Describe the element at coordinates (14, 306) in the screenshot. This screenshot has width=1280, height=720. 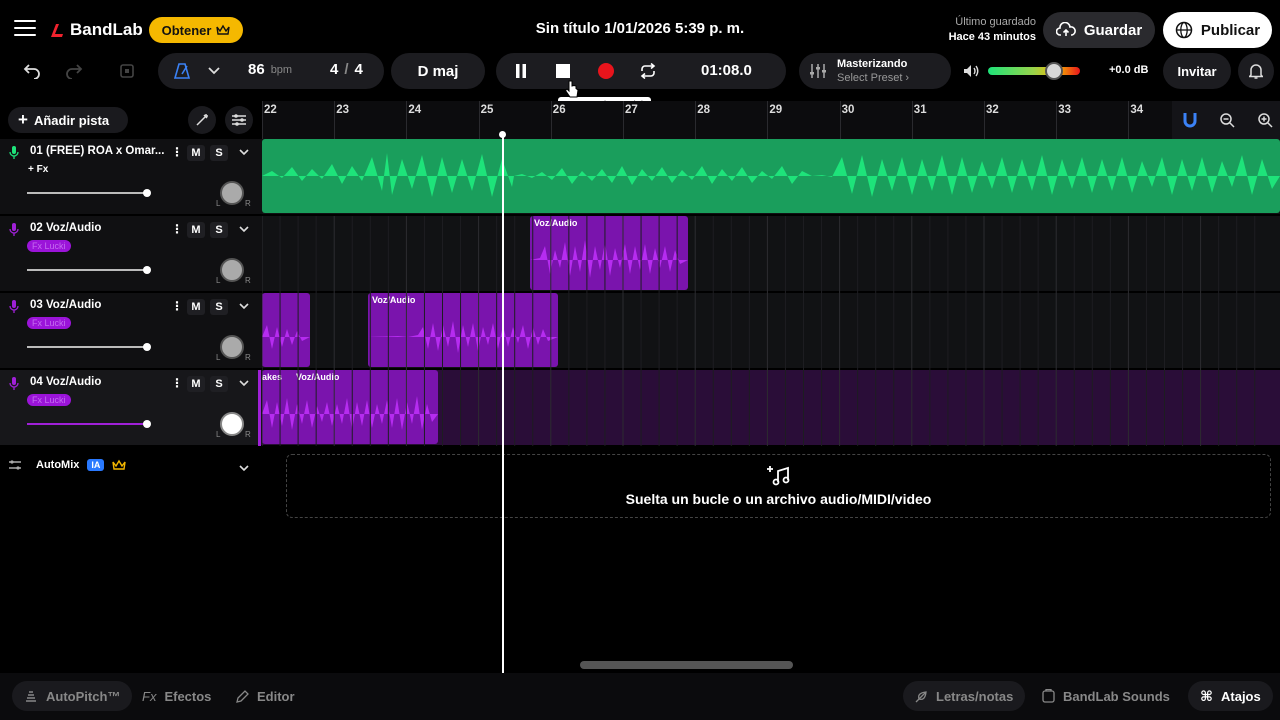
I see `mic-icon` at that location.